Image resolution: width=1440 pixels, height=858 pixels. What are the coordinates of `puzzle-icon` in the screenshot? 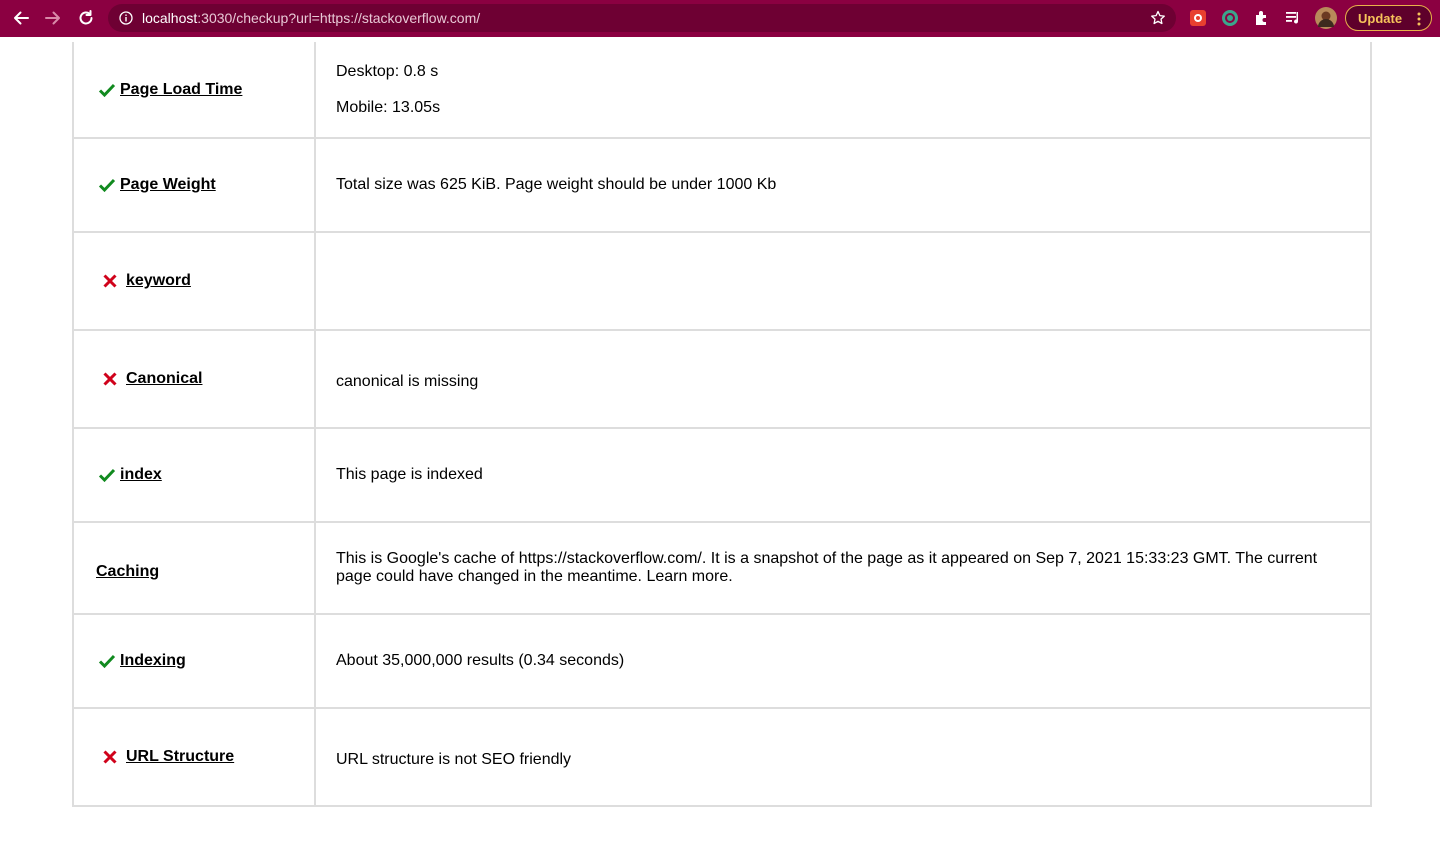 It's located at (1262, 18).